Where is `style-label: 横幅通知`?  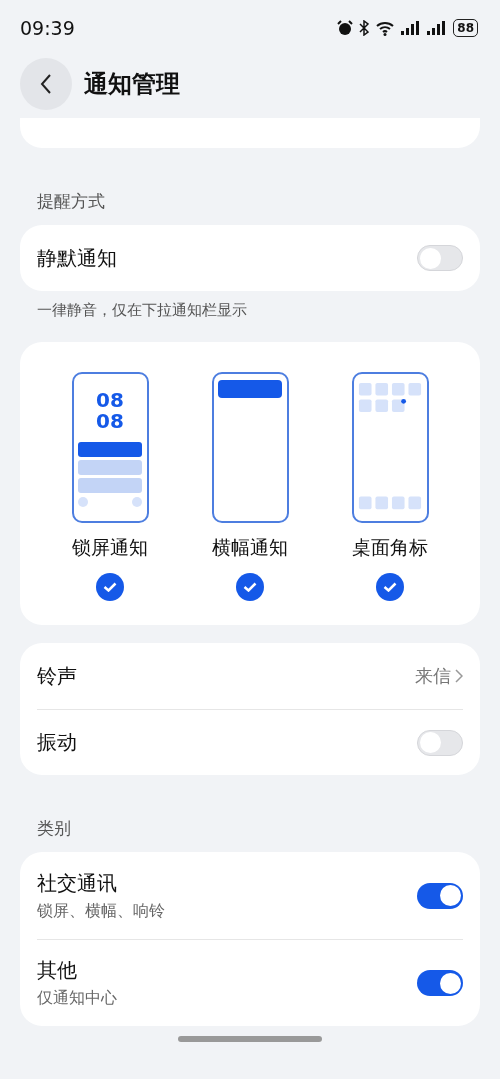
style-label: 横幅通知 is located at coordinates (250, 547).